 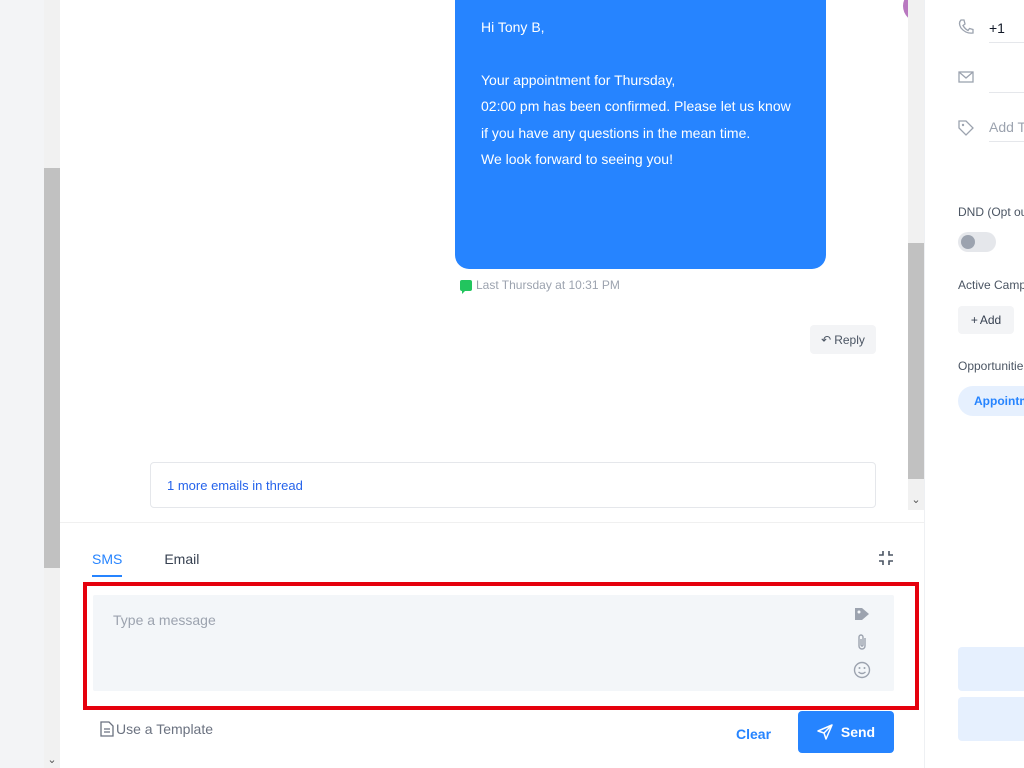 I want to click on reply-label: Reply, so click(x=849, y=339).